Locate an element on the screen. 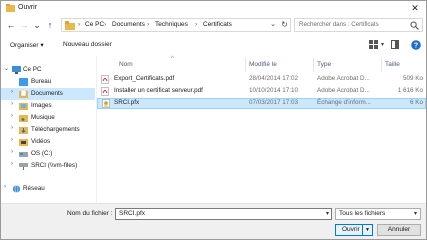  window-title: Ouvrir is located at coordinates (28, 7).